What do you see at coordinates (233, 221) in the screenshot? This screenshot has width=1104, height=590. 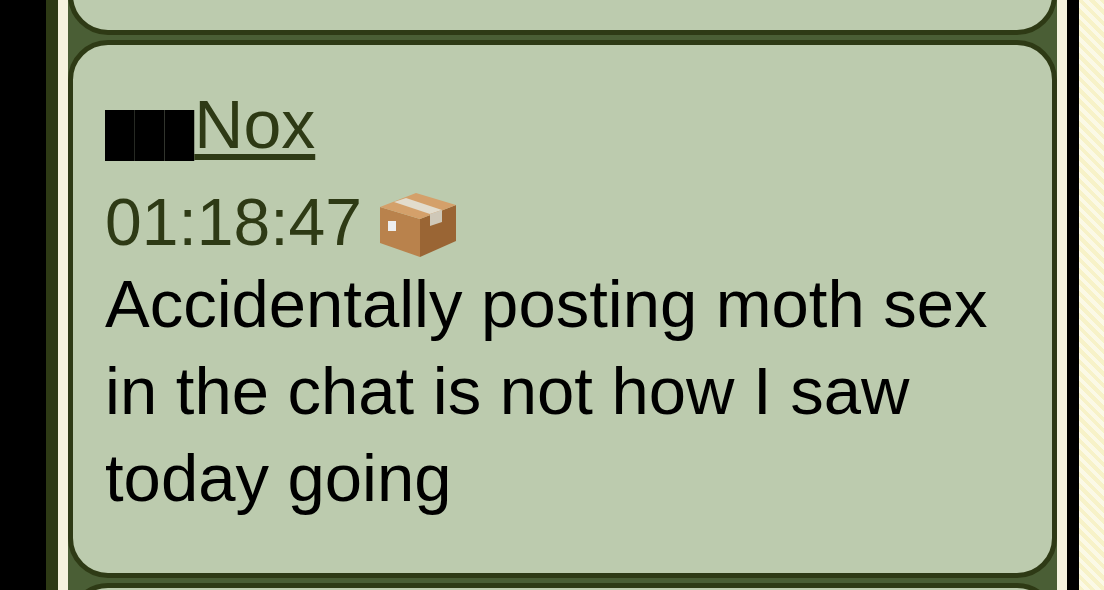 I see `message-time: 01:18:47` at bounding box center [233, 221].